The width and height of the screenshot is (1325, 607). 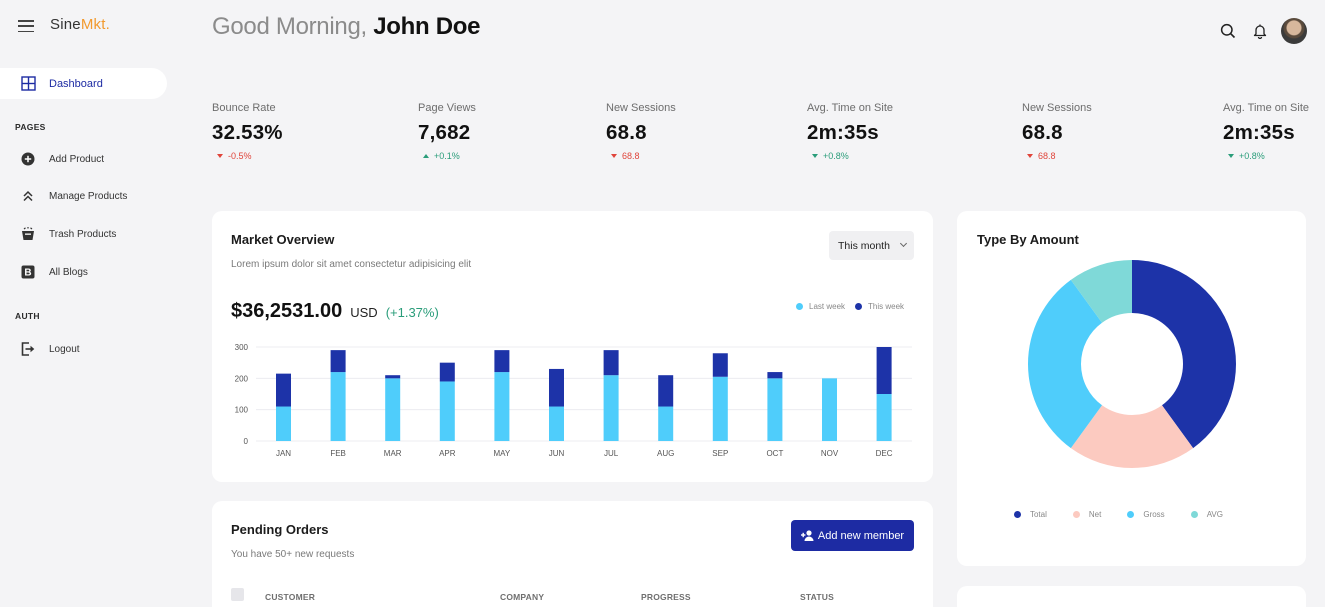 What do you see at coordinates (289, 26) in the screenshot?
I see `greeting-text: Good Morning,` at bounding box center [289, 26].